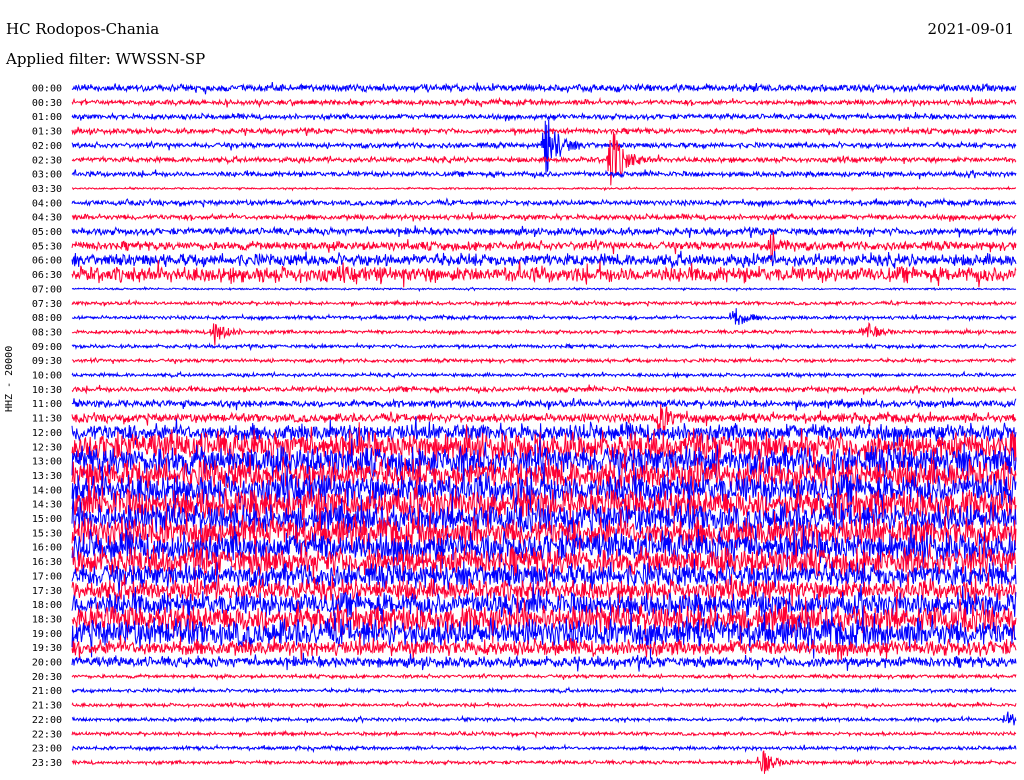 The height and width of the screenshot is (780, 1024). Describe the element at coordinates (47, 663) in the screenshot. I see `time-tick-label: 20:00` at that location.